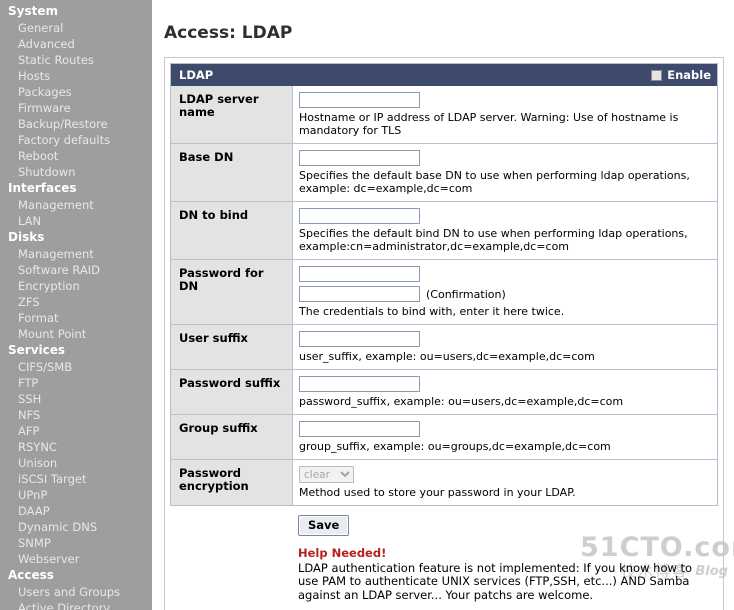 The height and width of the screenshot is (610, 734). Describe the element at coordinates (326, 475) in the screenshot. I see `password-encryption-select: clear` at that location.